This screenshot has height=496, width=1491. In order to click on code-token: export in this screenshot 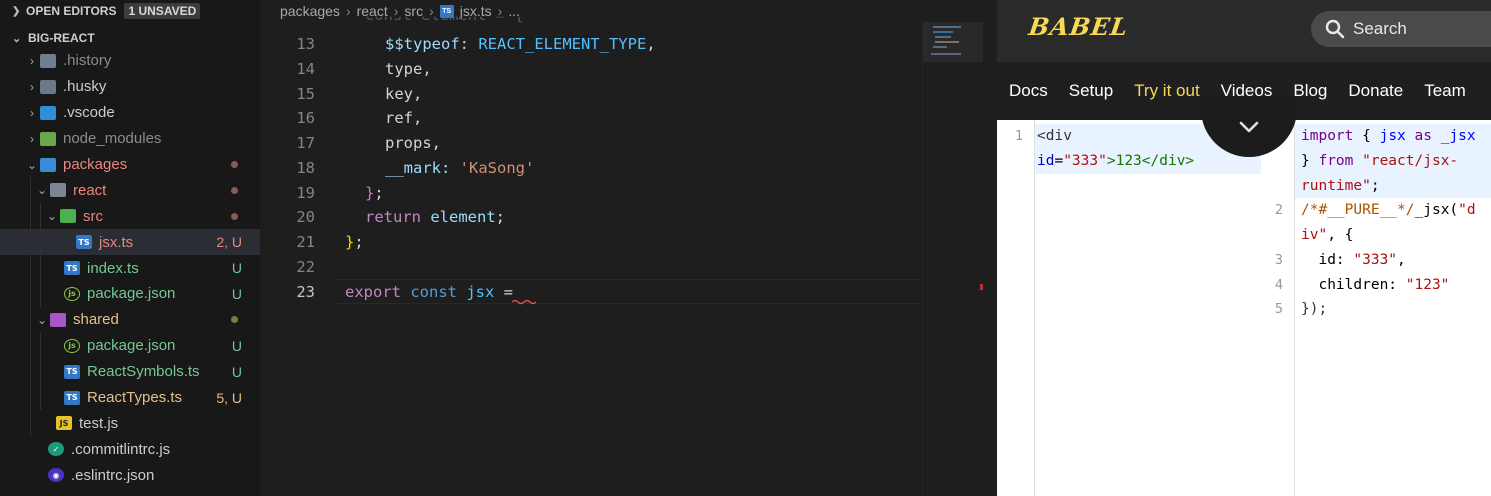, I will do `click(378, 291)`.